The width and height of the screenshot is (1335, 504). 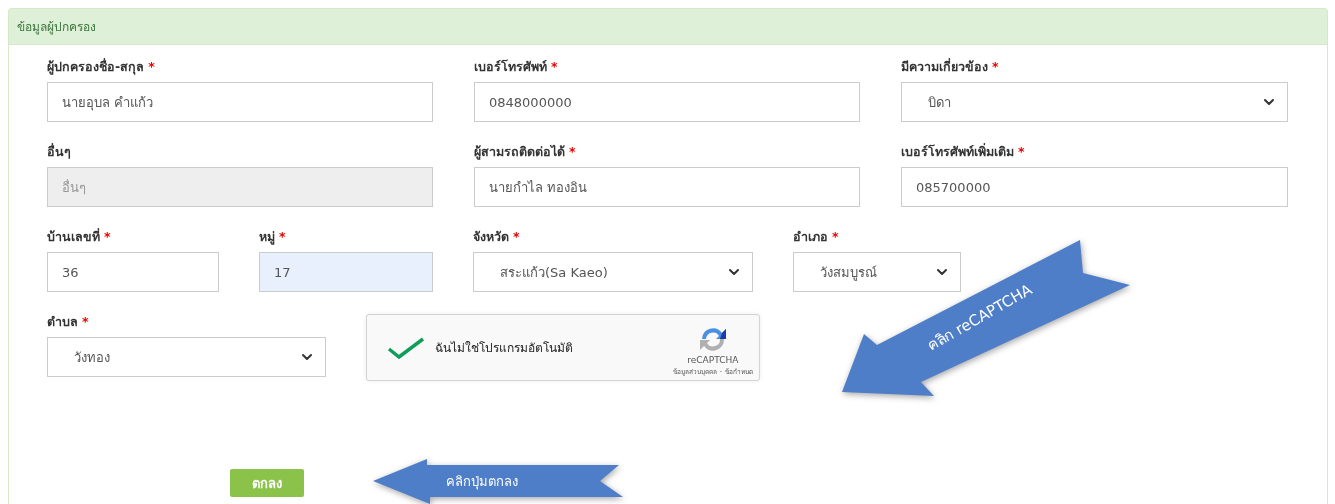 What do you see at coordinates (101, 66) in the screenshot?
I see `field-label: ผู้ปกครองชื่อ-สกุล *` at bounding box center [101, 66].